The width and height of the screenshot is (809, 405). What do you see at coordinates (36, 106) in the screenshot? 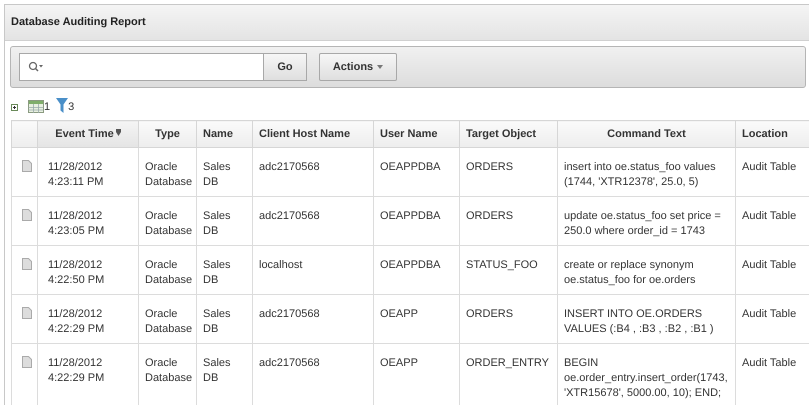
I see `grid-icon` at bounding box center [36, 106].